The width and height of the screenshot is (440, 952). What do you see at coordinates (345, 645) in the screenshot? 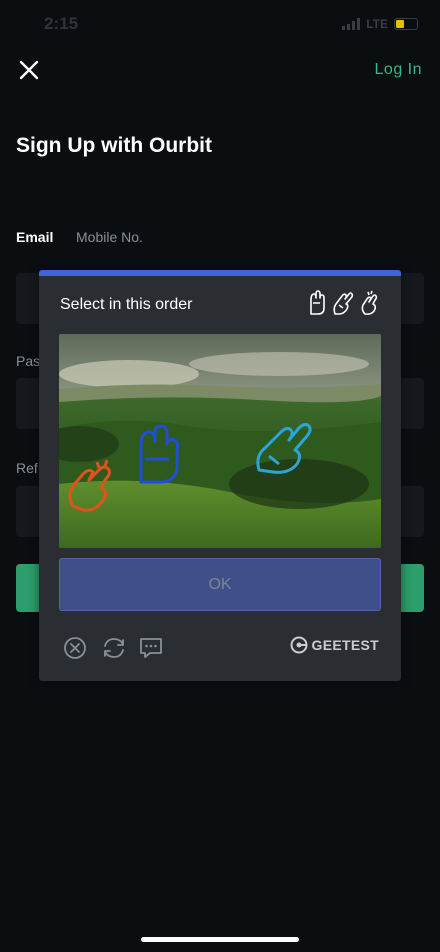
I see `geetest-brand: GEETEST` at bounding box center [345, 645].